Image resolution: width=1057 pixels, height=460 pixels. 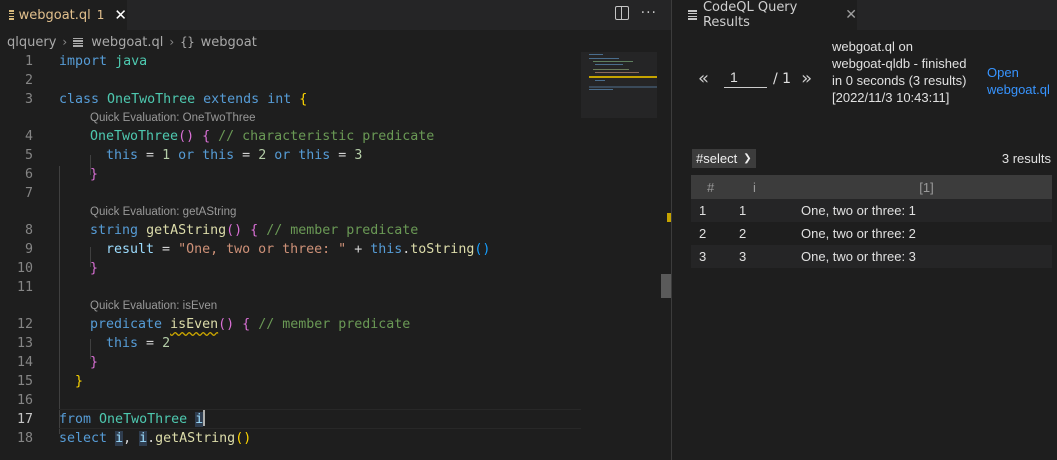 I want to click on method-call: toString, so click(x=442, y=249).